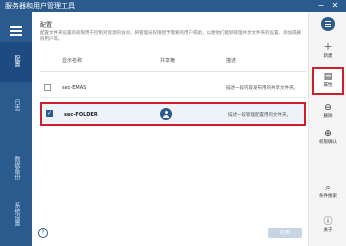  Describe the element at coordinates (166, 114) in the screenshot. I see `user-admin-icon` at that location.